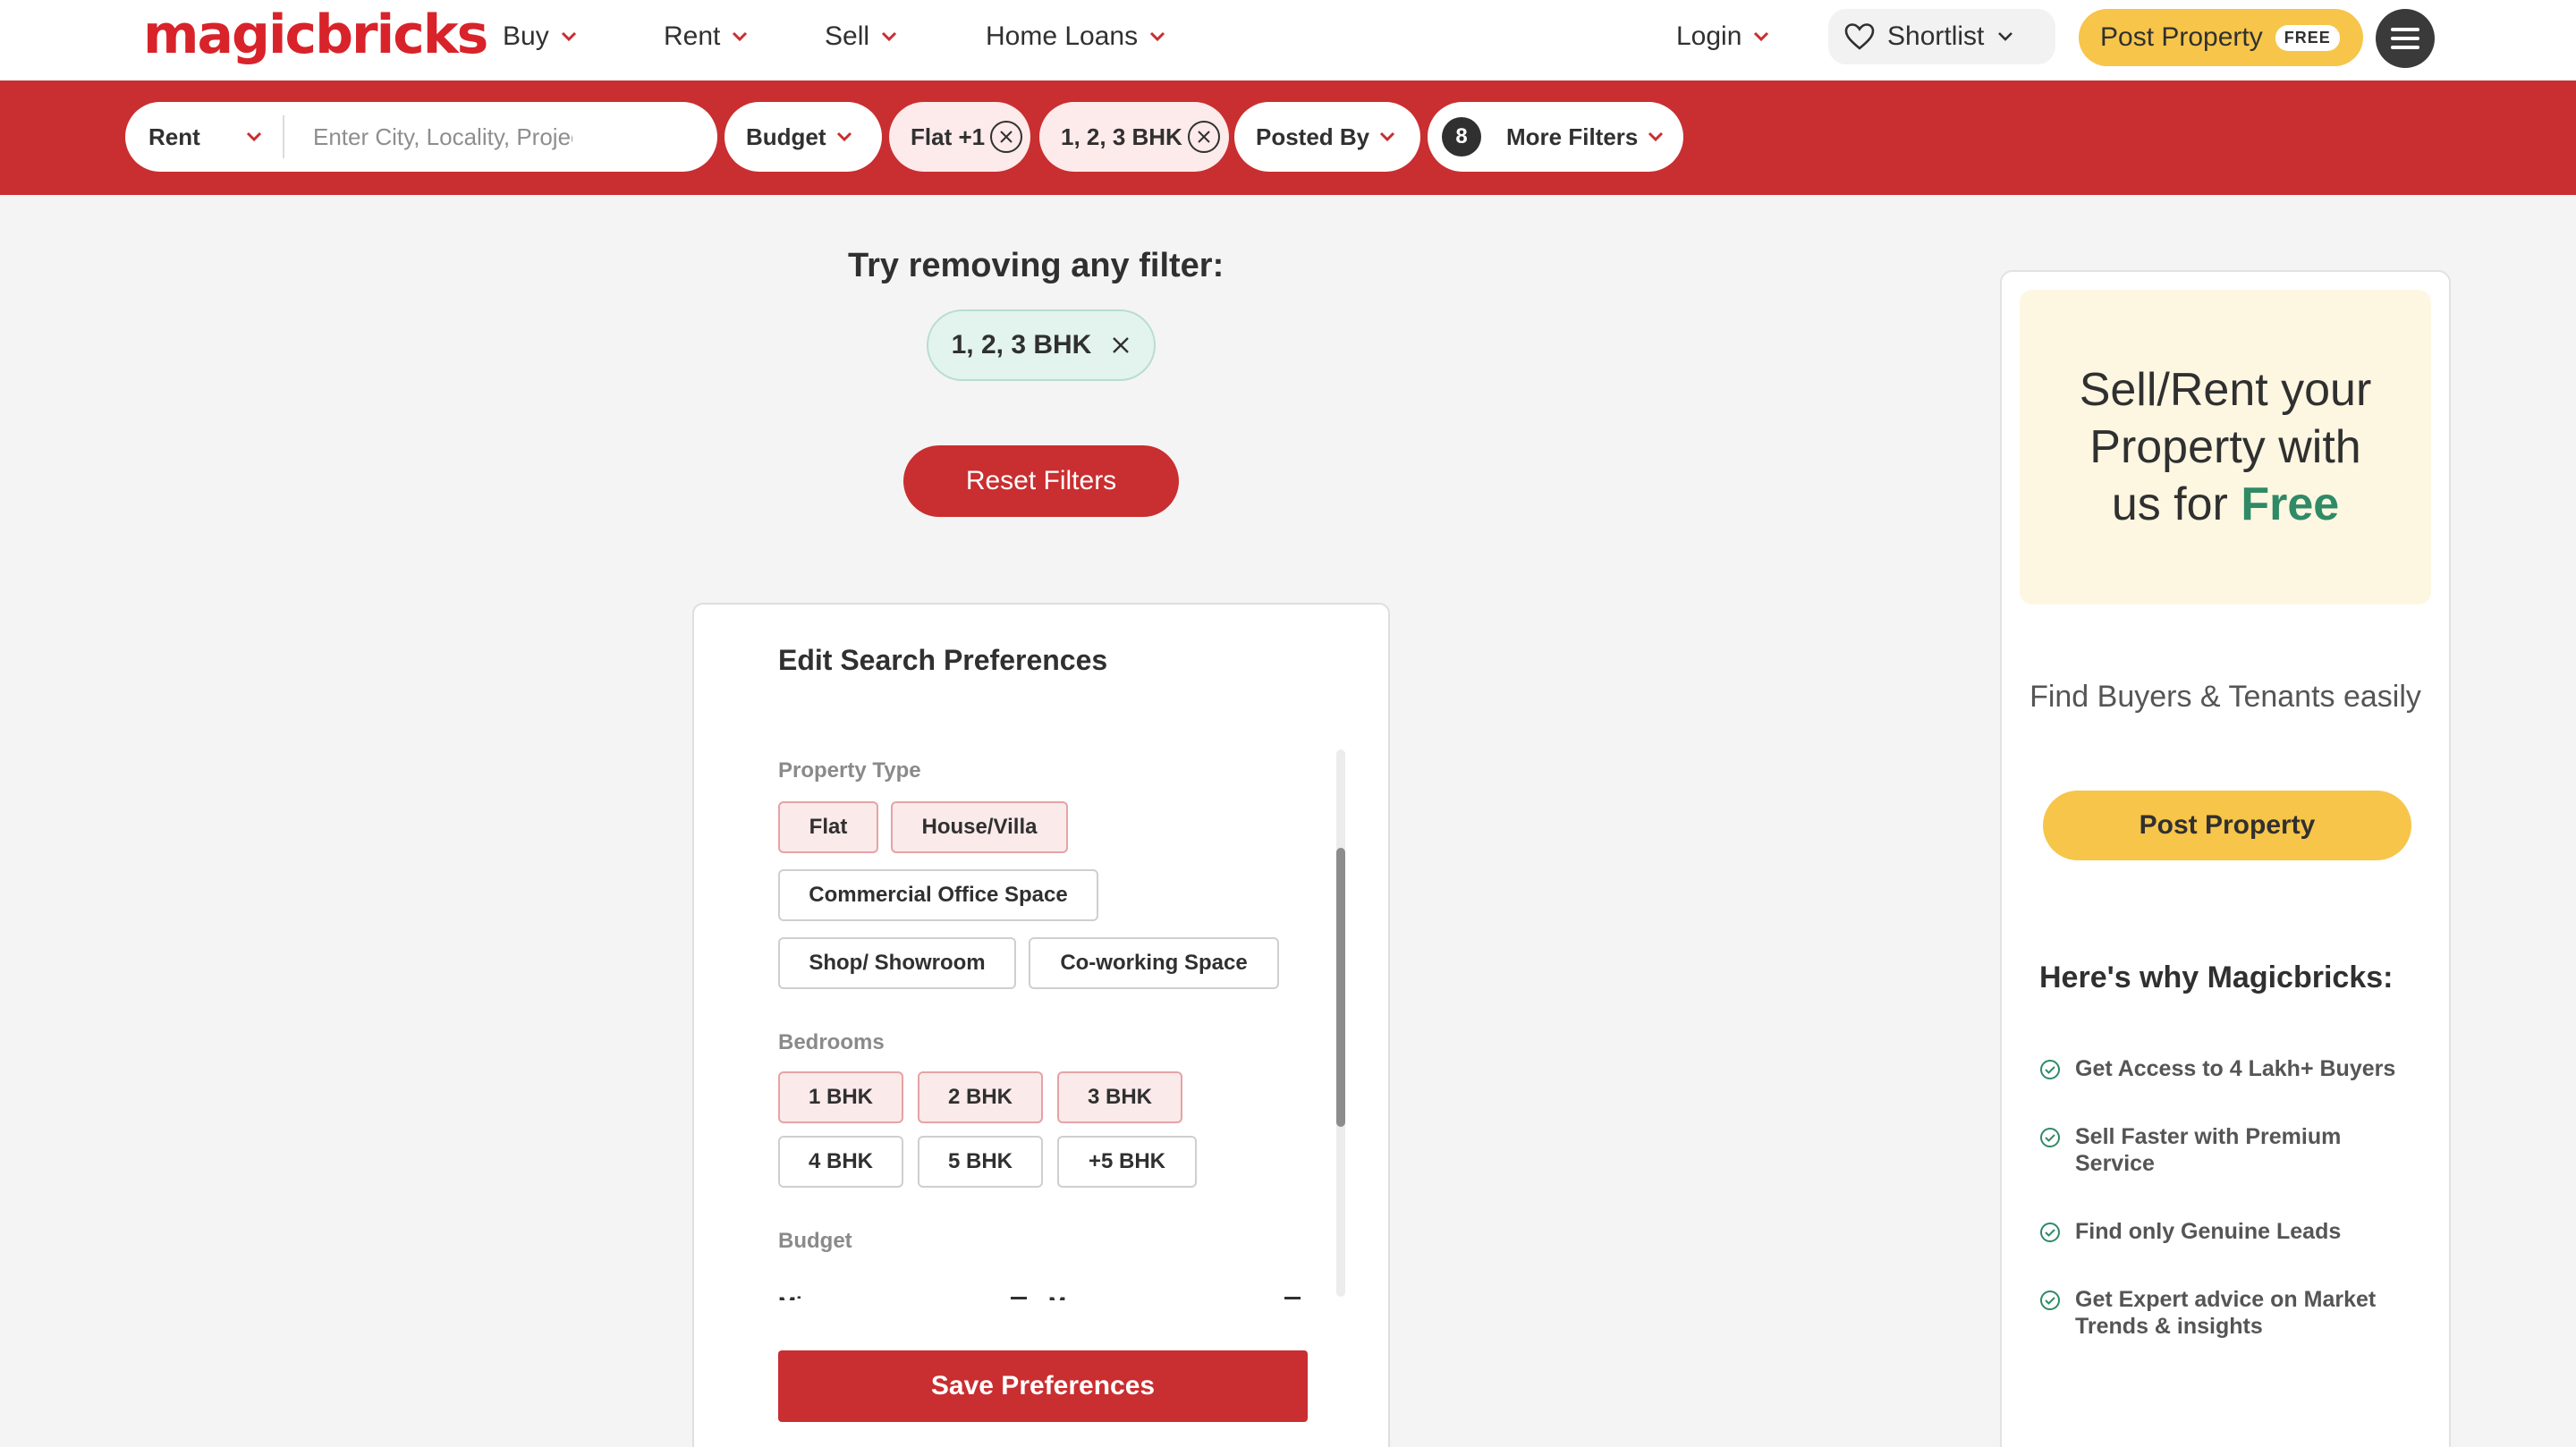 The height and width of the screenshot is (1447, 2576). I want to click on hamburger-icon, so click(2405, 38).